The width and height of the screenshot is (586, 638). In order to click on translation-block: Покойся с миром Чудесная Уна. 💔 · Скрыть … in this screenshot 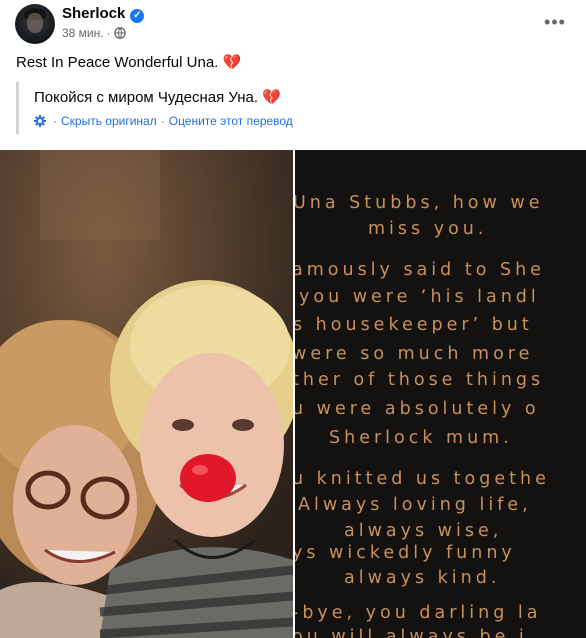, I will do `click(296, 108)`.